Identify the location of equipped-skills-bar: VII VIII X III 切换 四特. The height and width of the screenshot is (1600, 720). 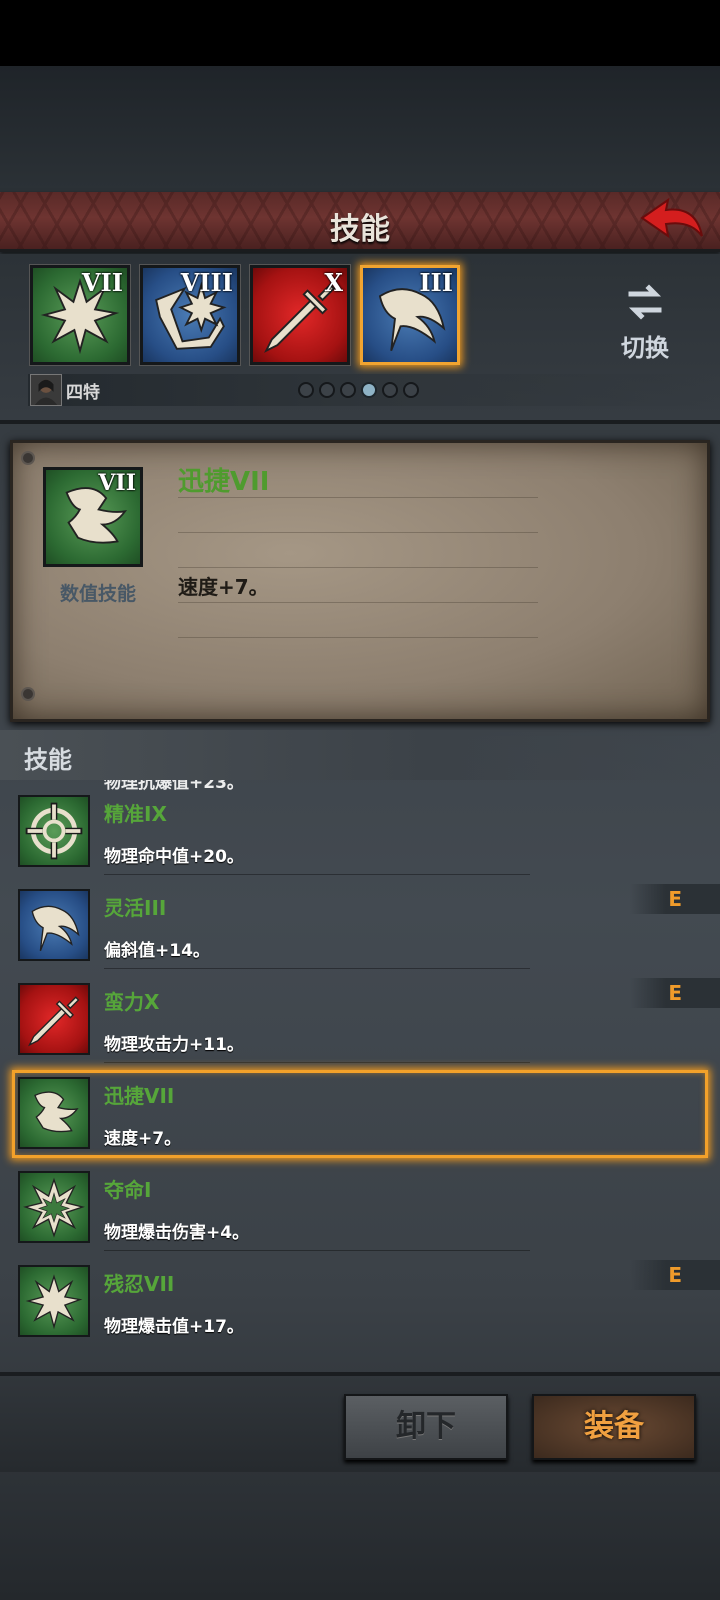
(360, 339).